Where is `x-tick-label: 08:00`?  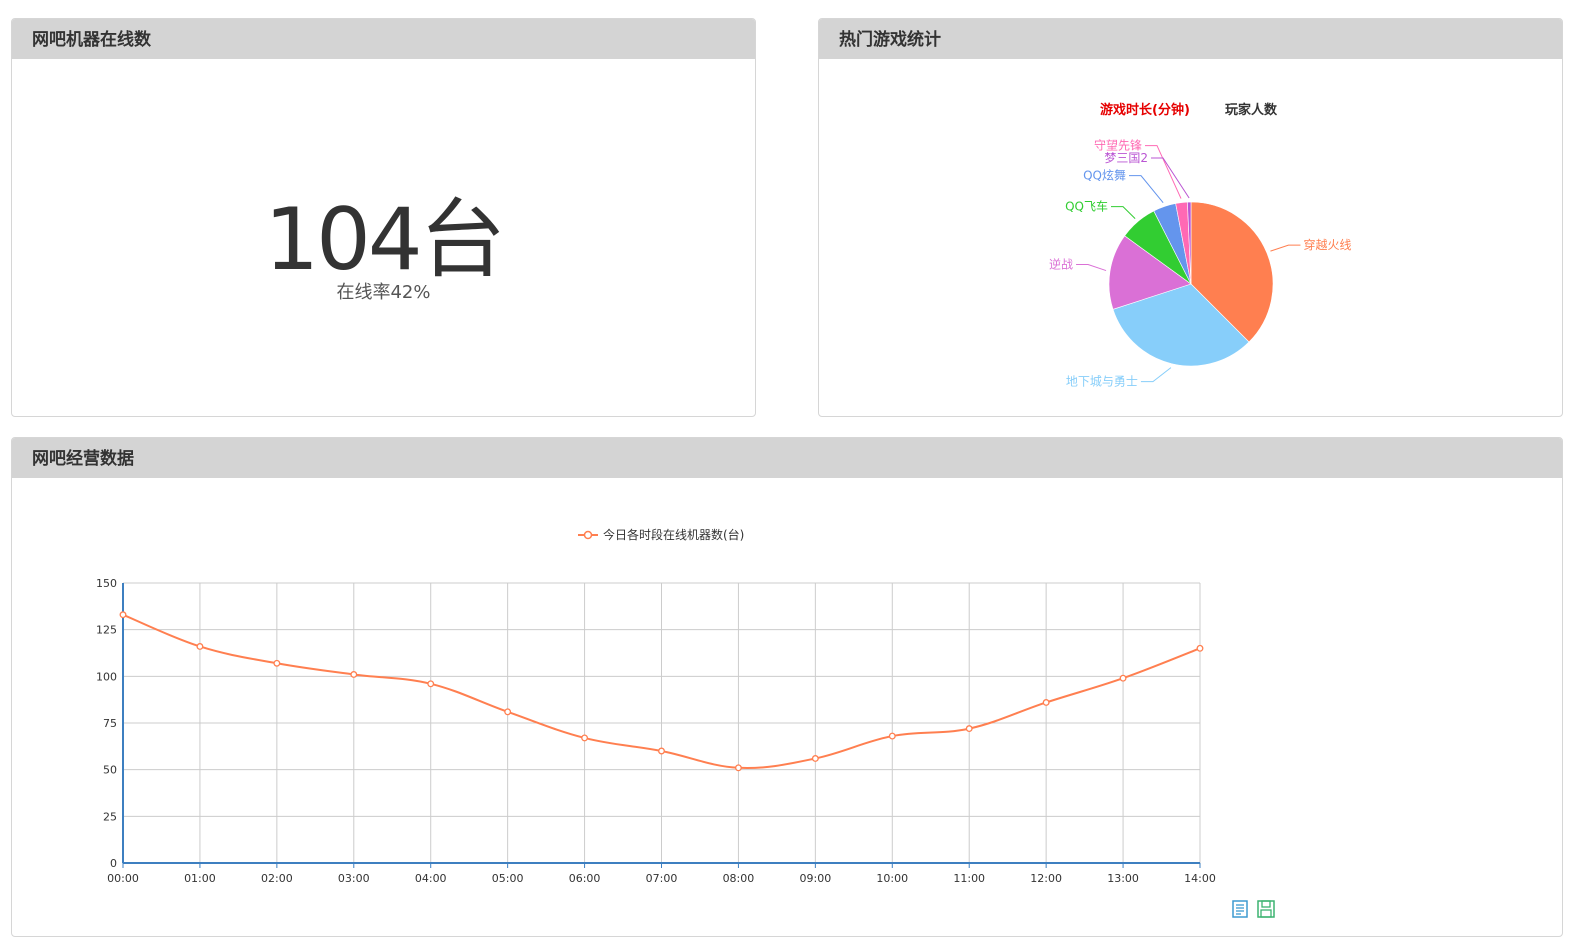 x-tick-label: 08:00 is located at coordinates (739, 878).